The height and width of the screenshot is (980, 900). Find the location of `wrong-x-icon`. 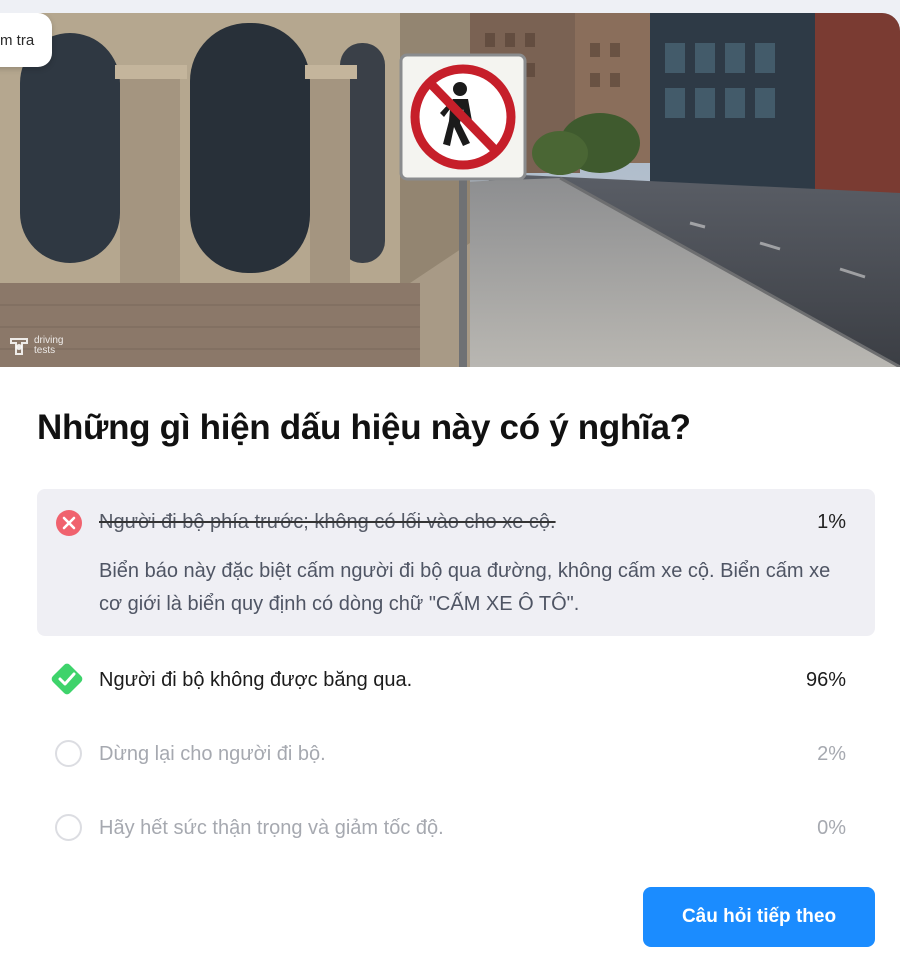

wrong-x-icon is located at coordinates (69, 526).